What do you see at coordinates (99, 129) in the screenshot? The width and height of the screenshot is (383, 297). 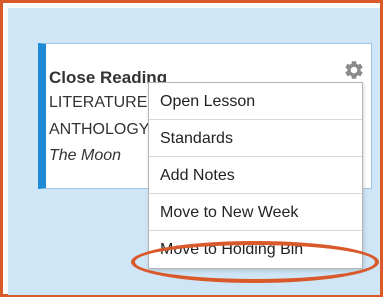 I see `lesson-subcategory-line: ANTHOLOGY` at bounding box center [99, 129].